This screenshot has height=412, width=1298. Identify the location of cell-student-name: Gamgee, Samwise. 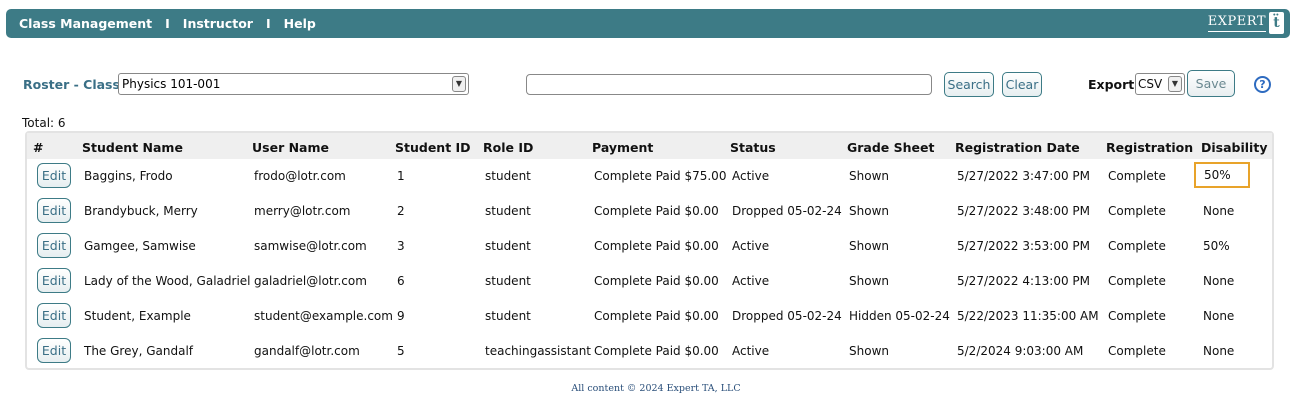
(140, 246).